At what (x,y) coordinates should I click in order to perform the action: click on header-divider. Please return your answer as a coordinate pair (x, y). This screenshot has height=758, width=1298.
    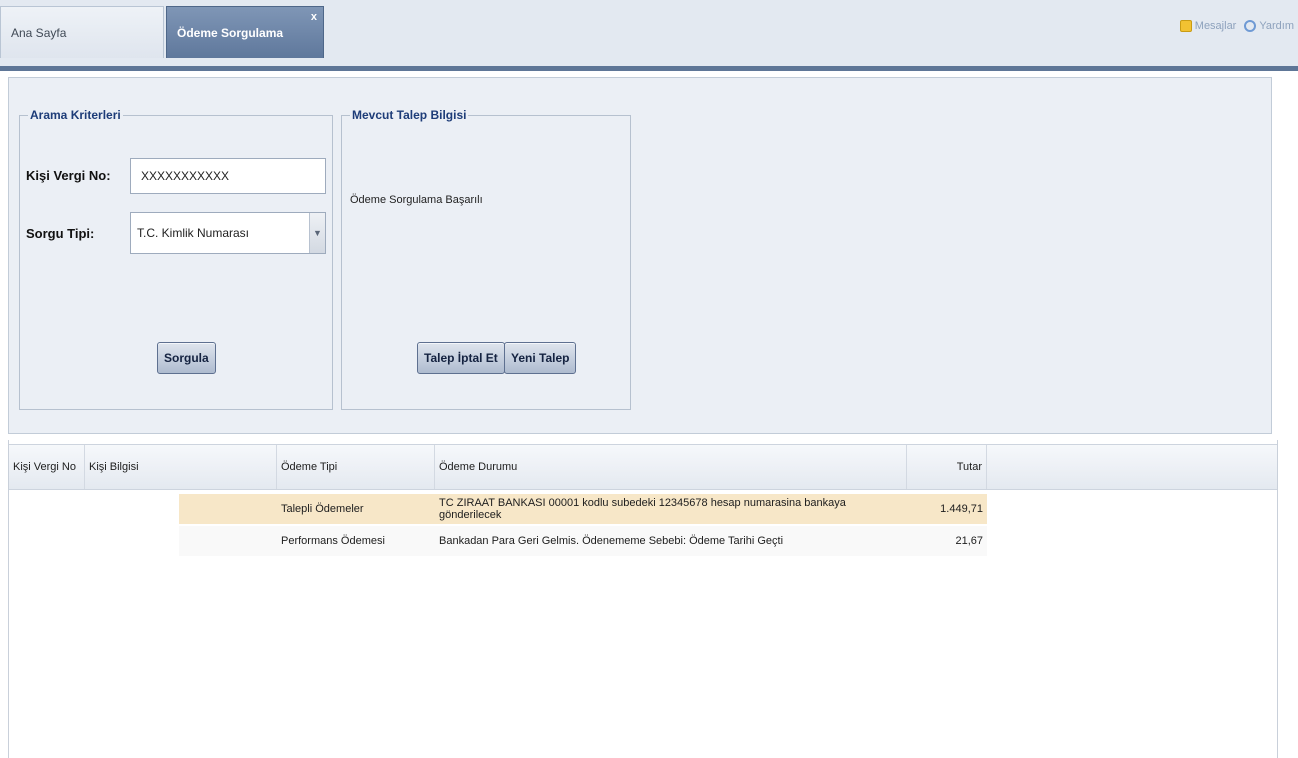
    Looking at the image, I should click on (649, 68).